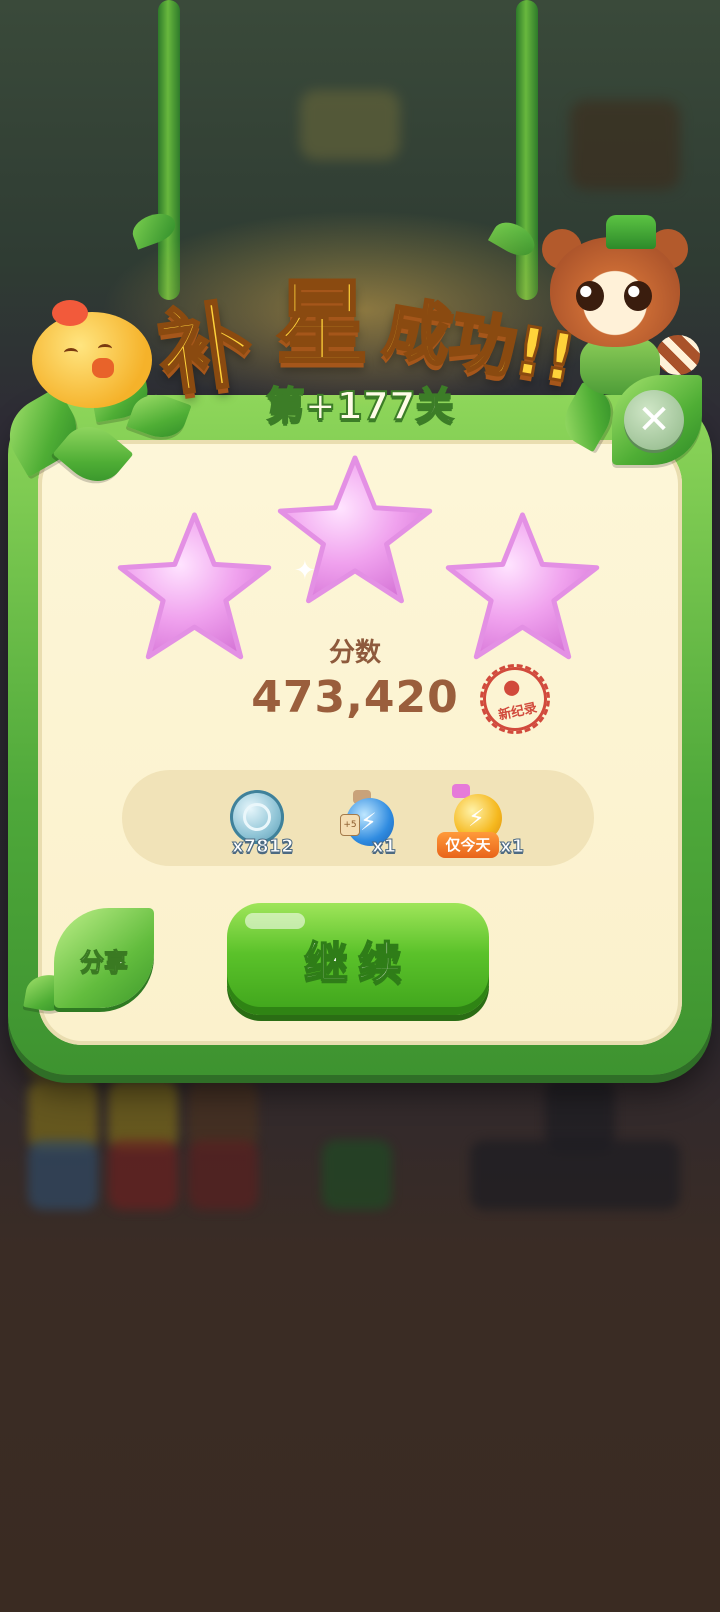 The image size is (720, 1612). What do you see at coordinates (70, 313) in the screenshot?
I see `chick-comb` at bounding box center [70, 313].